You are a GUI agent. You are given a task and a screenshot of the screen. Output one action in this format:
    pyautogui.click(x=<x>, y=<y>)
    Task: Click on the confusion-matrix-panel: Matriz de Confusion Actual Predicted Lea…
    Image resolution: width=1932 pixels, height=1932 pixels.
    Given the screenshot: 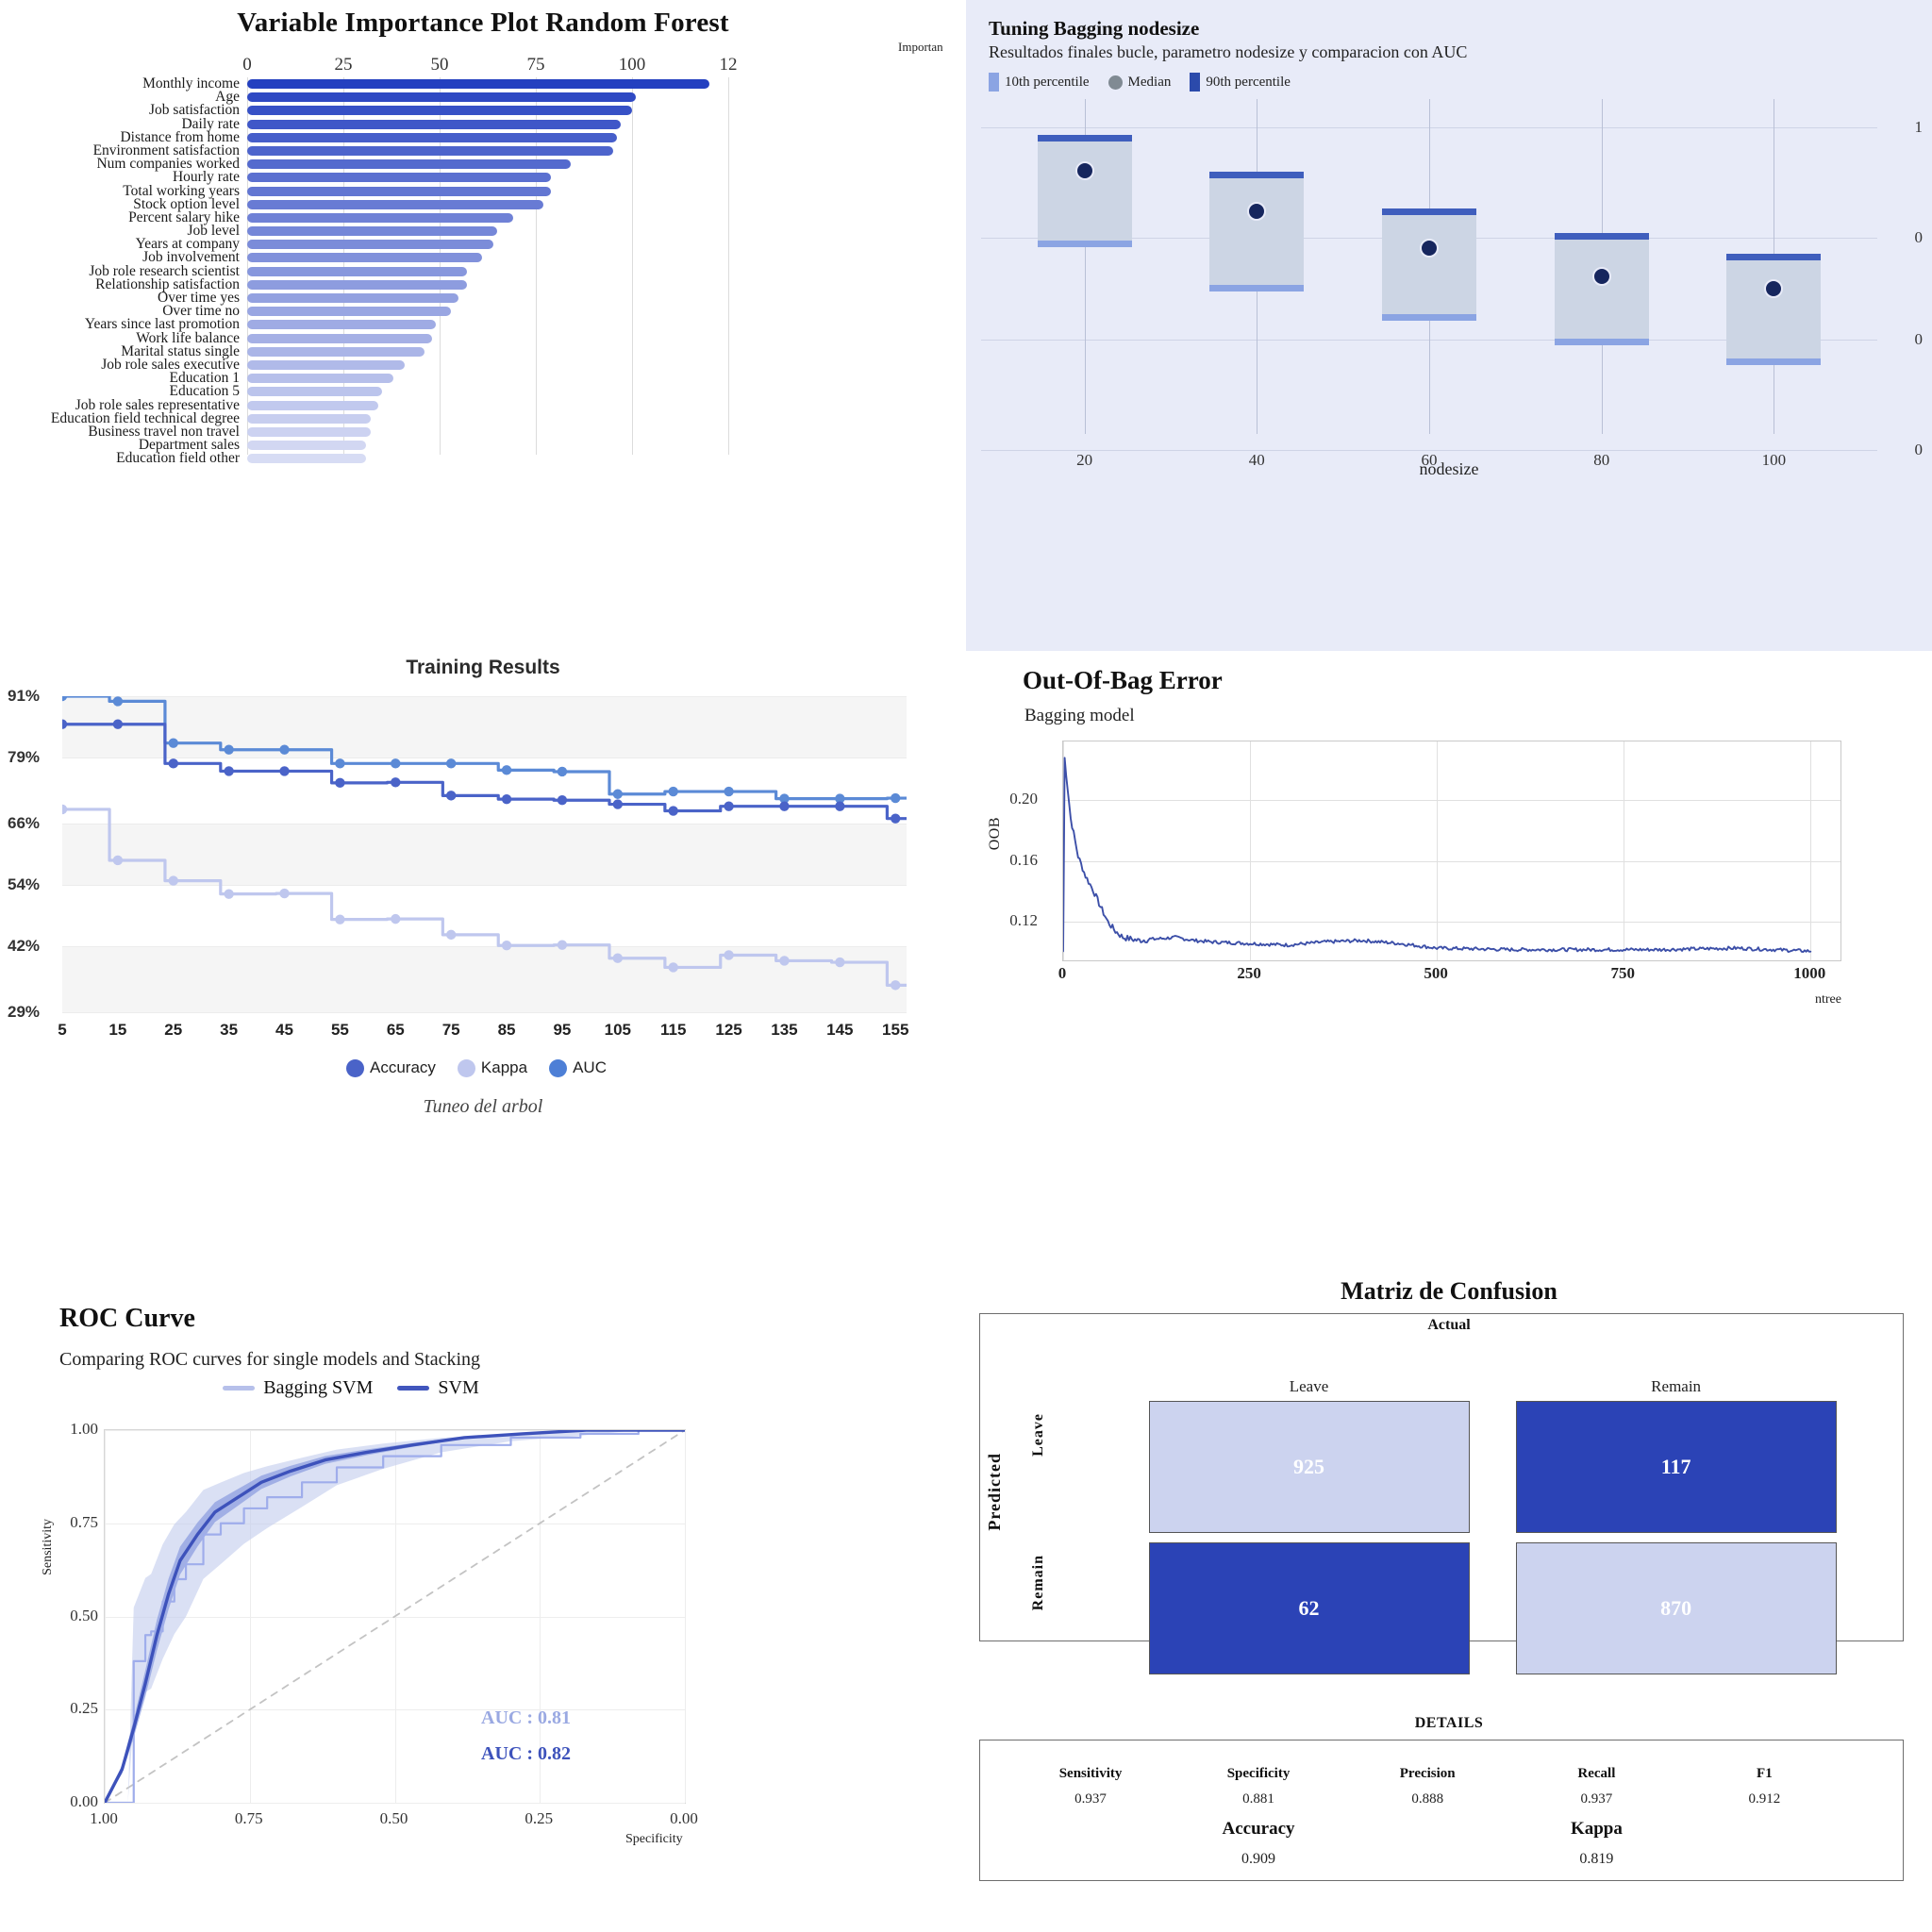 What is the action you would take?
    pyautogui.click(x=1449, y=1491)
    